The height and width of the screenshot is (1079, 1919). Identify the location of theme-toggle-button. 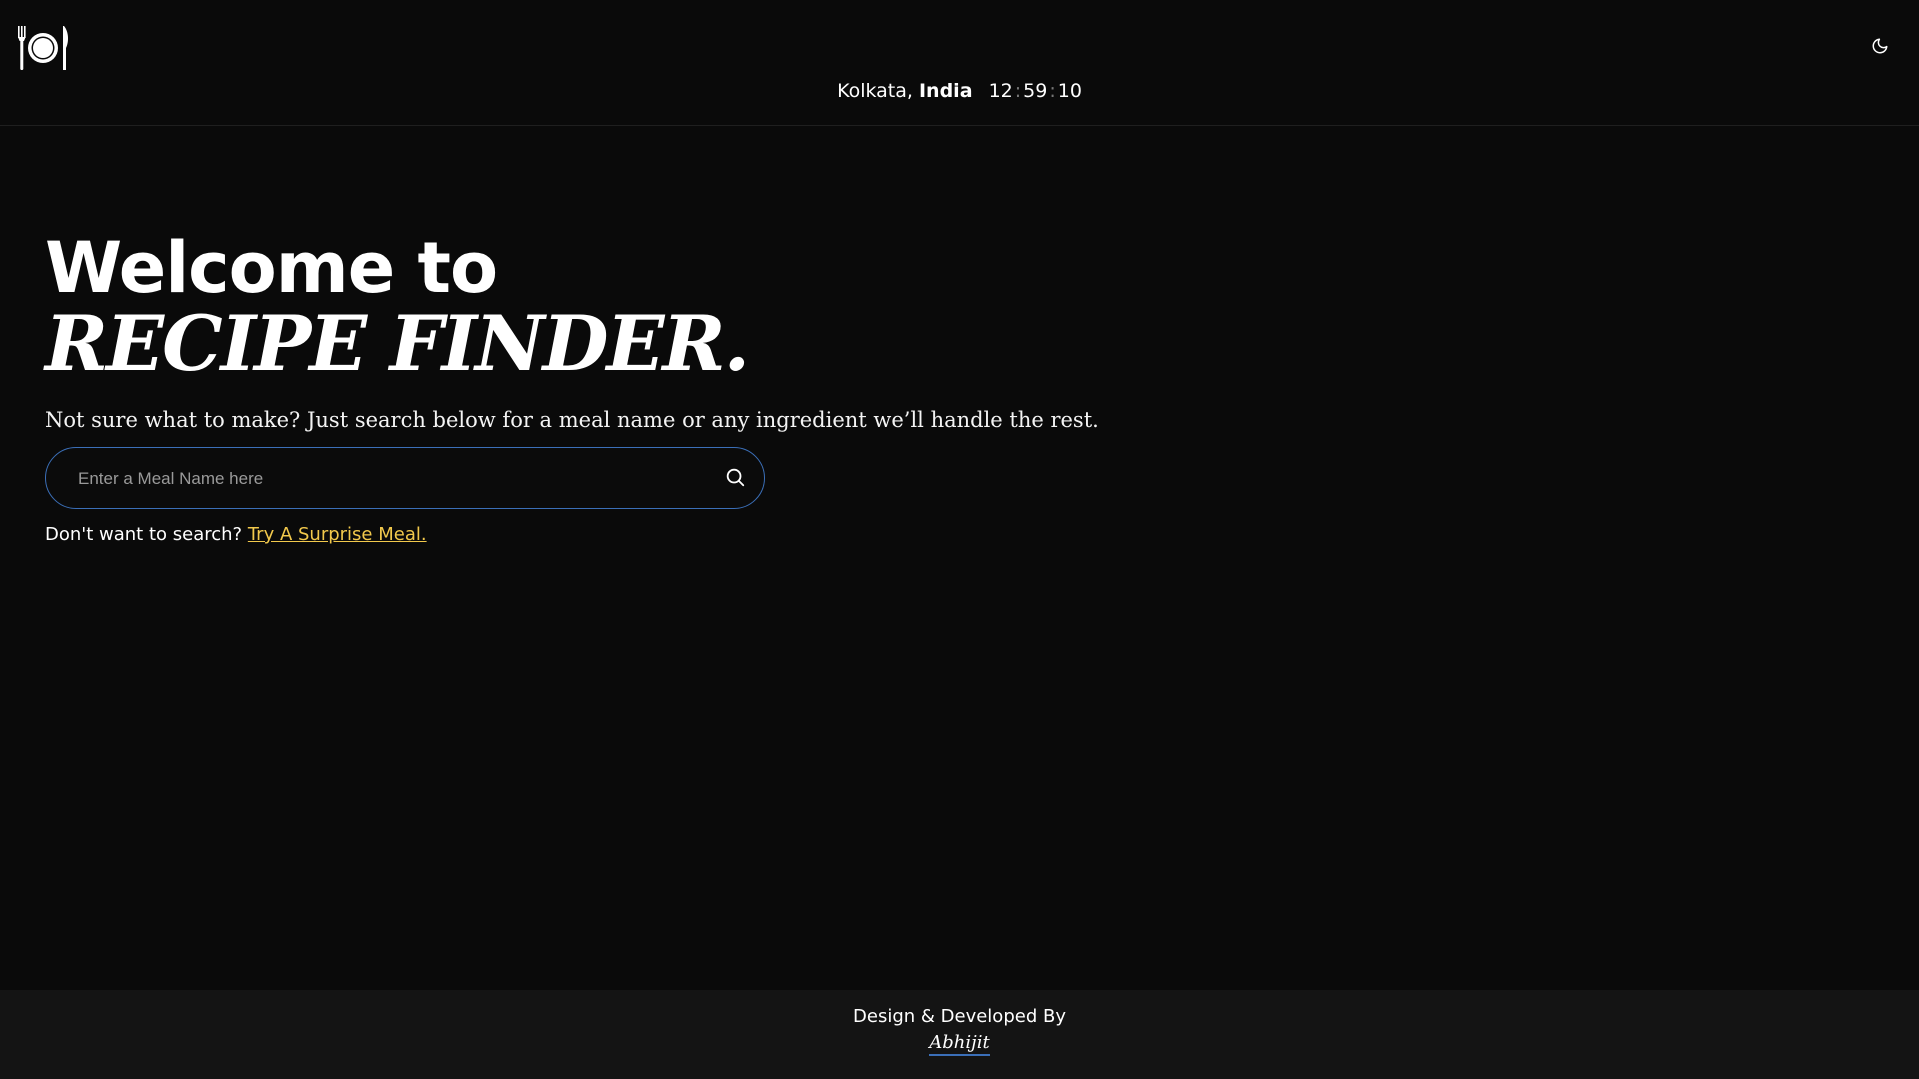
(1880, 48).